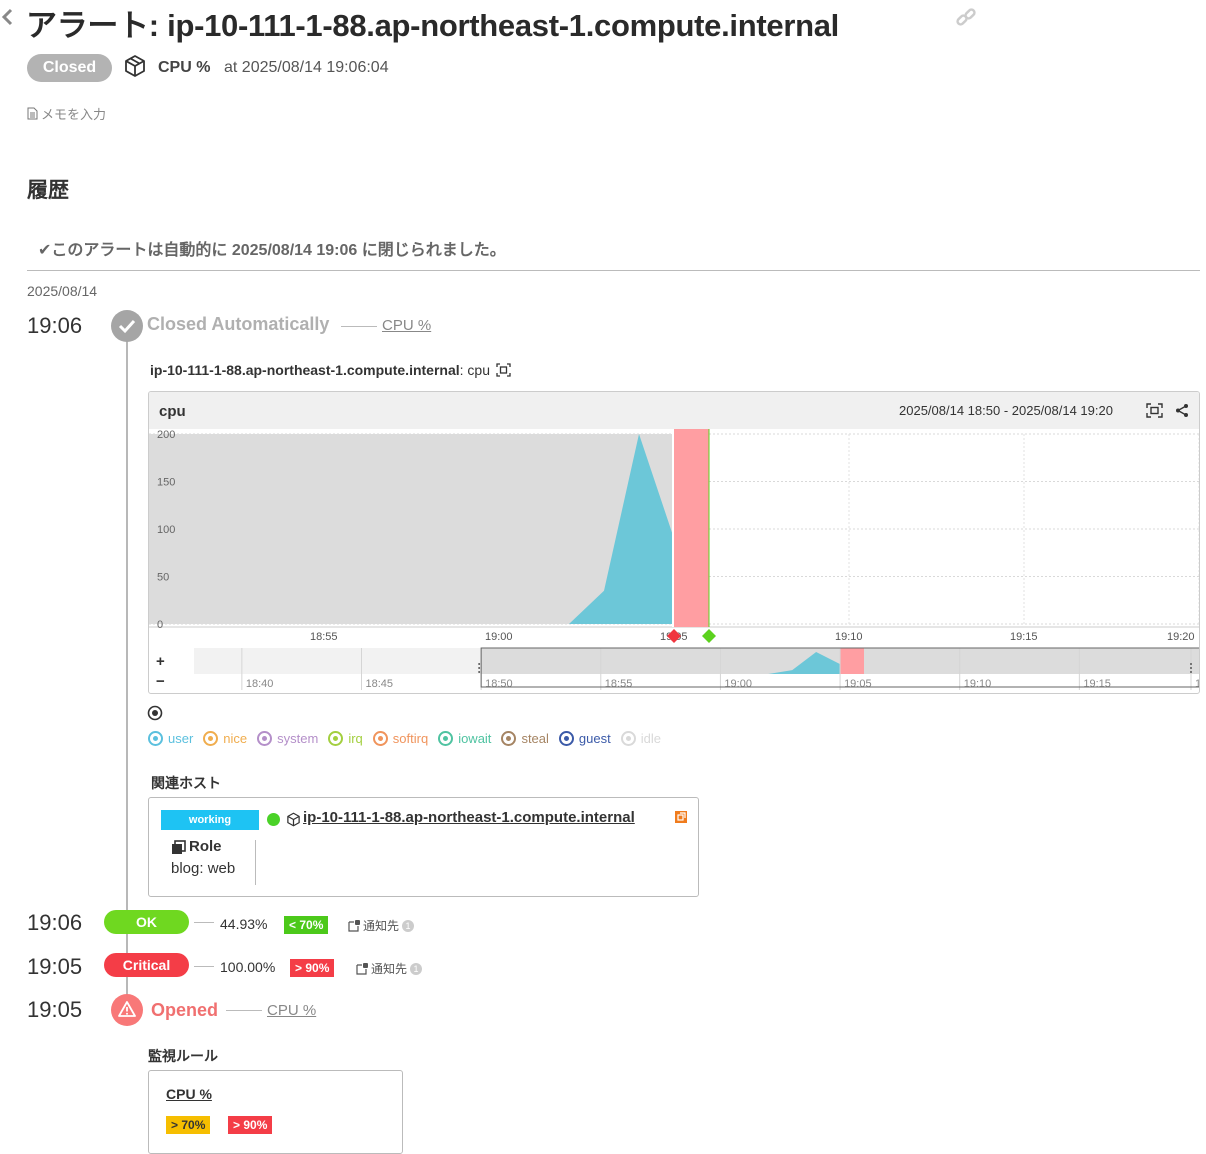  What do you see at coordinates (186, 783) in the screenshot?
I see `related-hosts-heading: 関連ホスト` at bounding box center [186, 783].